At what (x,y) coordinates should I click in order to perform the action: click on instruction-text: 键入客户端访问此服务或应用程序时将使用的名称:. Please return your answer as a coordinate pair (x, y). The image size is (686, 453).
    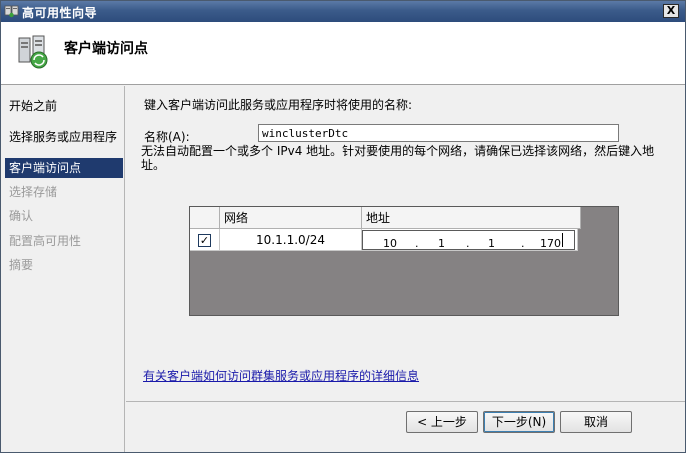
    Looking at the image, I should click on (278, 105).